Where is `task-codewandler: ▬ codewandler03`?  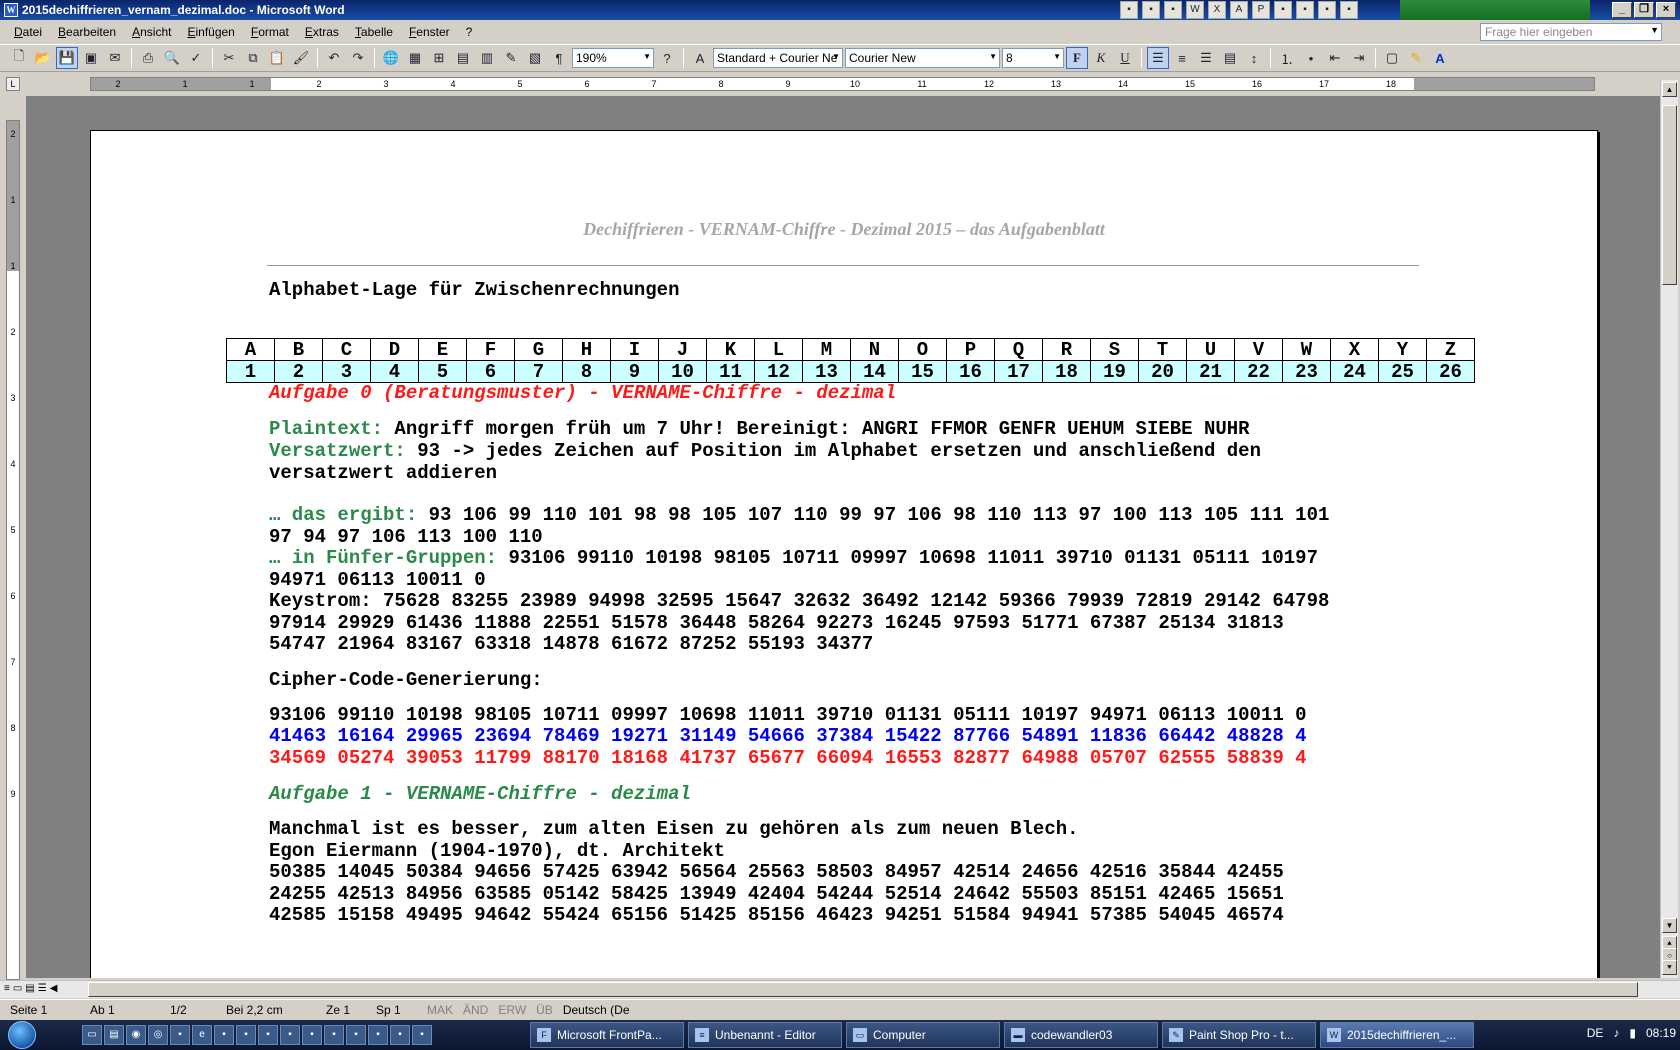 task-codewandler: ▬ codewandler03 is located at coordinates (1081, 1035).